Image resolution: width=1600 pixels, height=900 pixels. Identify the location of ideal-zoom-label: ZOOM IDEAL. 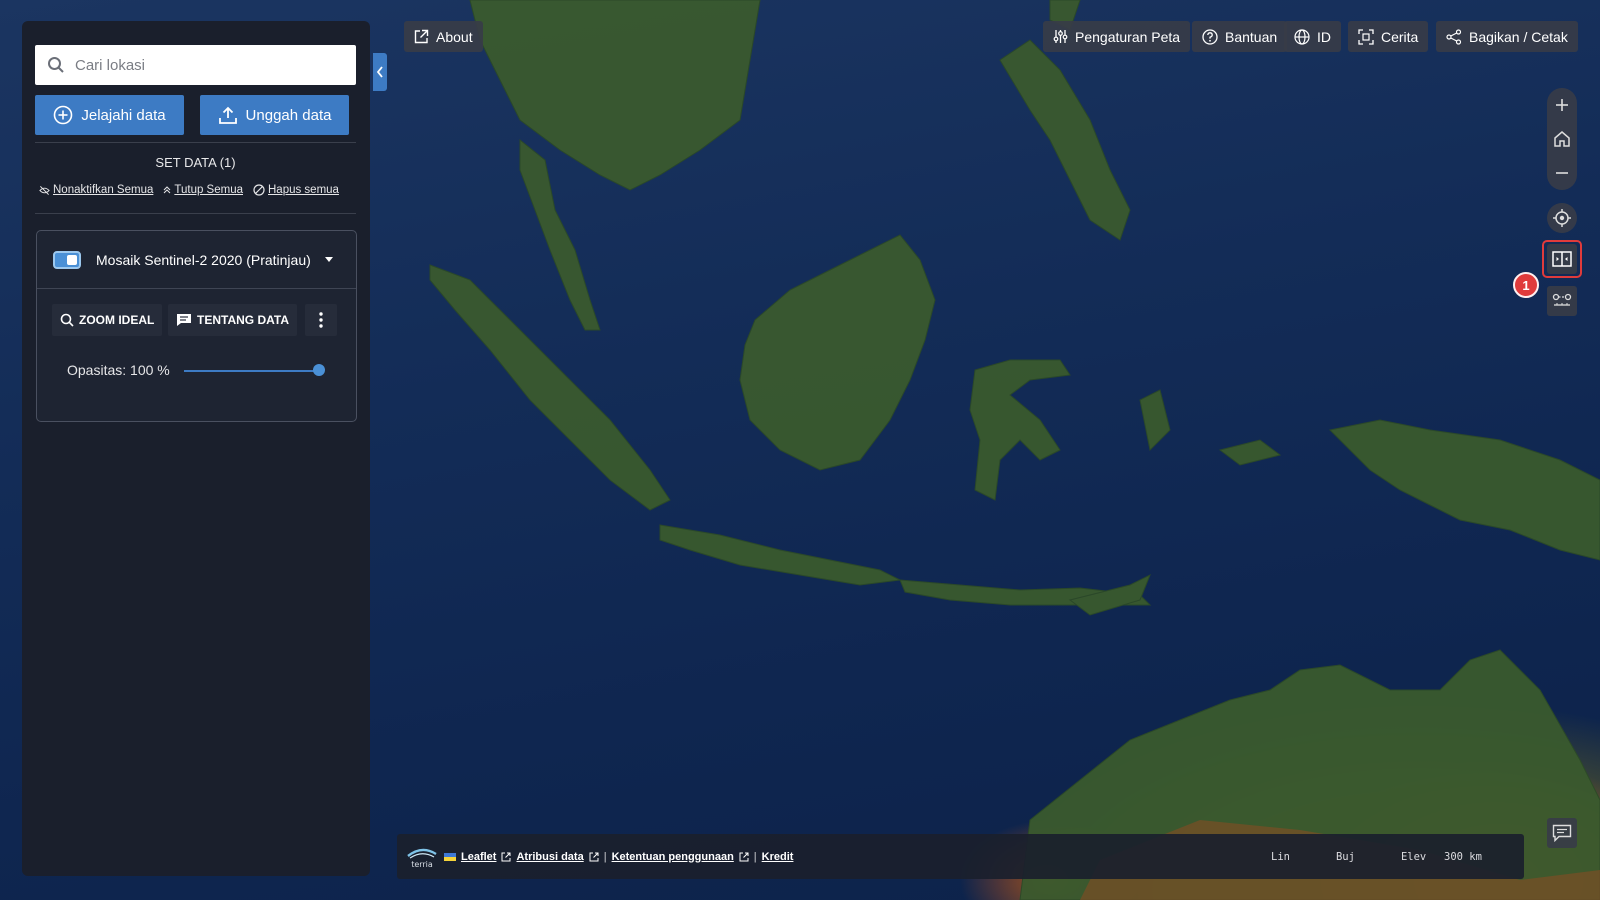
(117, 320).